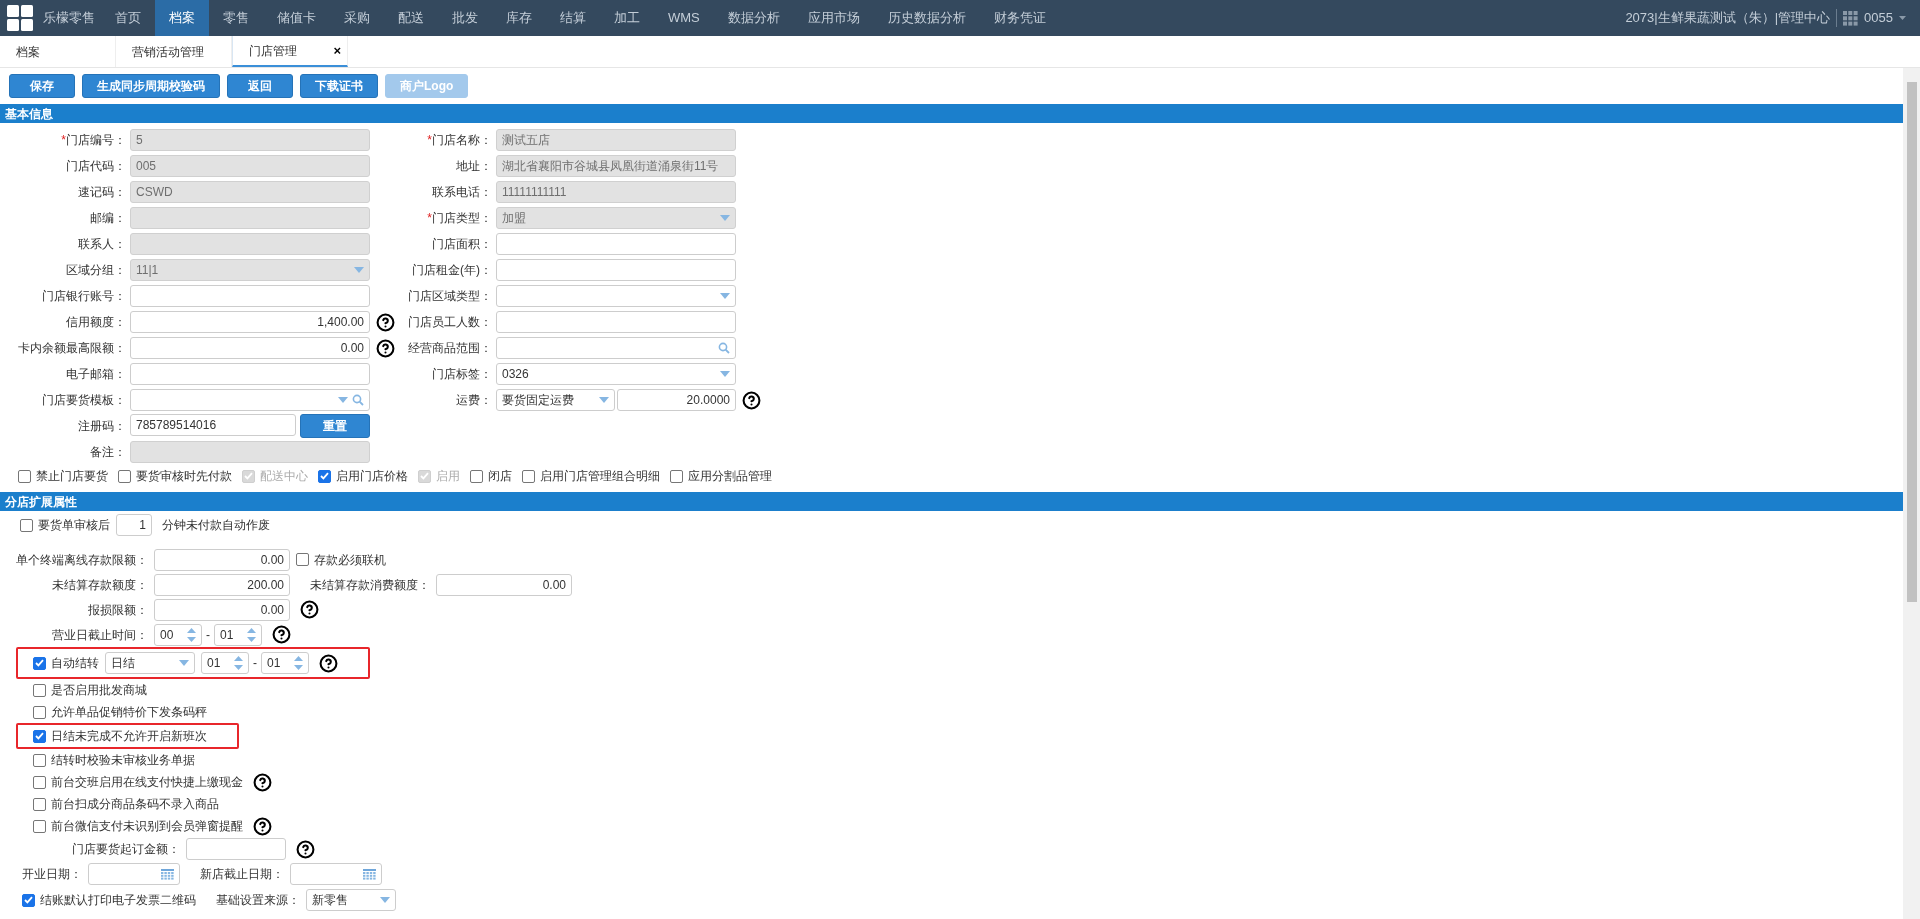  Describe the element at coordinates (684, 18) in the screenshot. I see `nav-item: WMS` at that location.